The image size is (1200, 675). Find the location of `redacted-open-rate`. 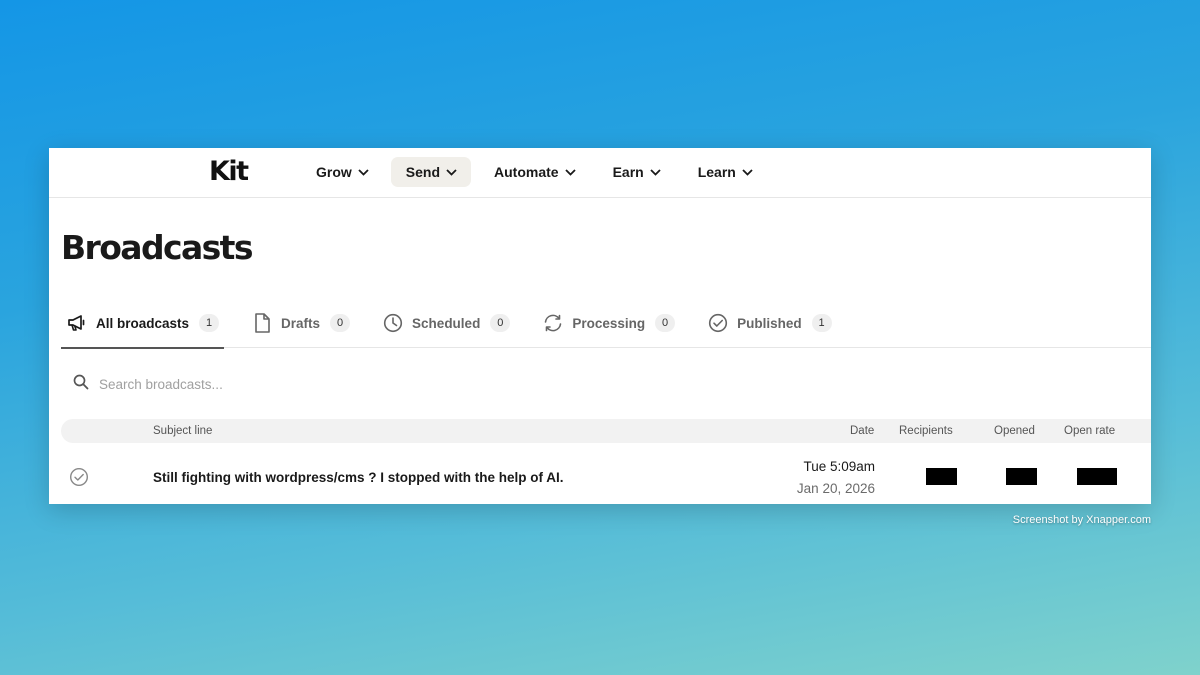

redacted-open-rate is located at coordinates (1097, 476).